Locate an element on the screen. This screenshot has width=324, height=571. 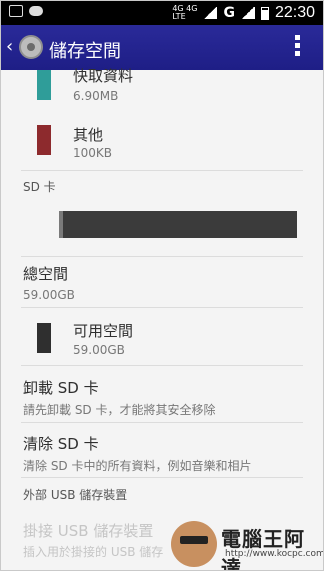
clock: 22:30 is located at coordinates (294, 12).